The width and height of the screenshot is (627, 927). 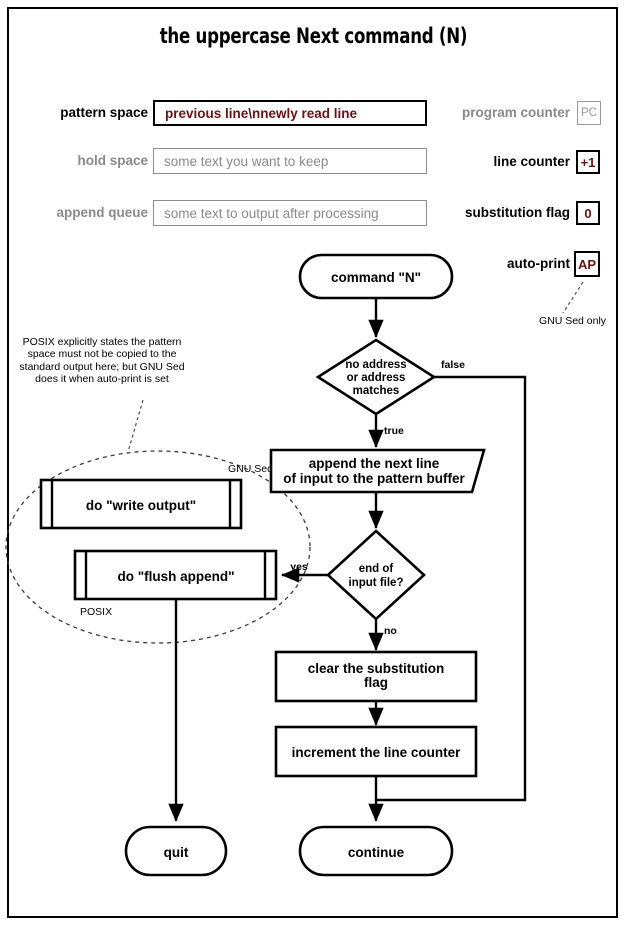 I want to click on edge-label-true: true, so click(x=394, y=431).